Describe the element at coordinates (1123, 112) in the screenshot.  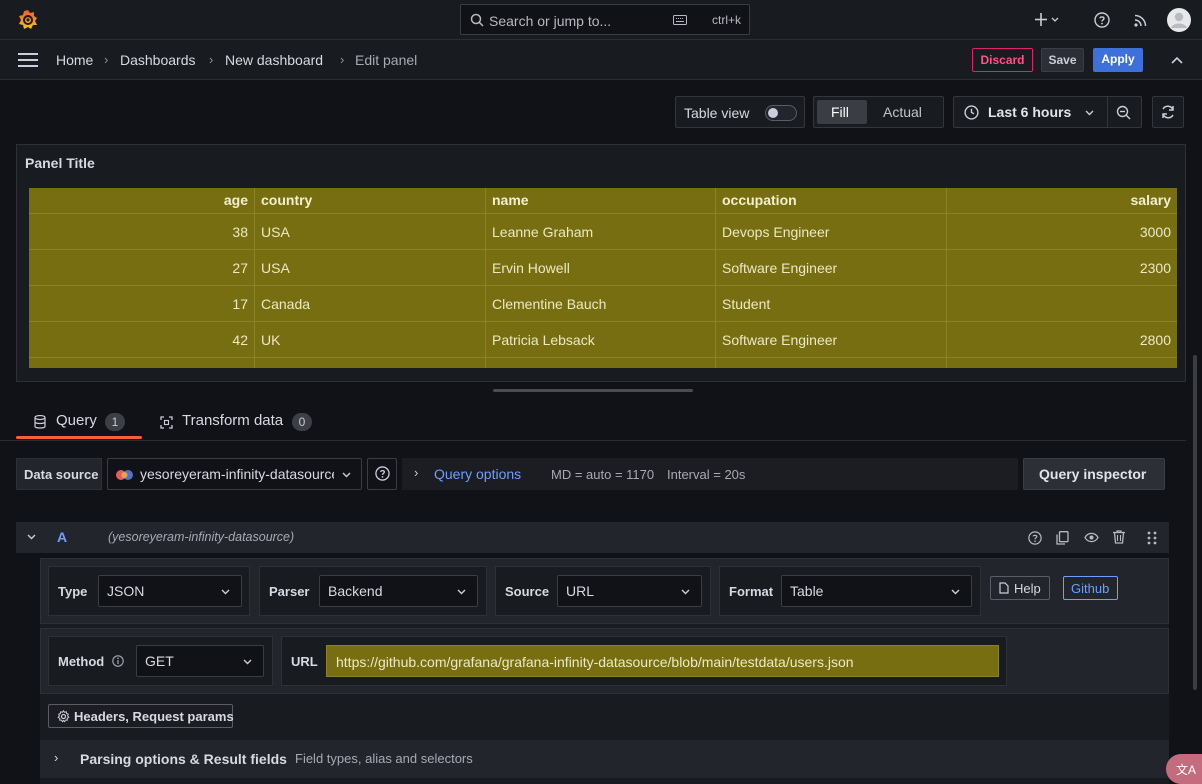
I see `zoom-out-icon` at that location.